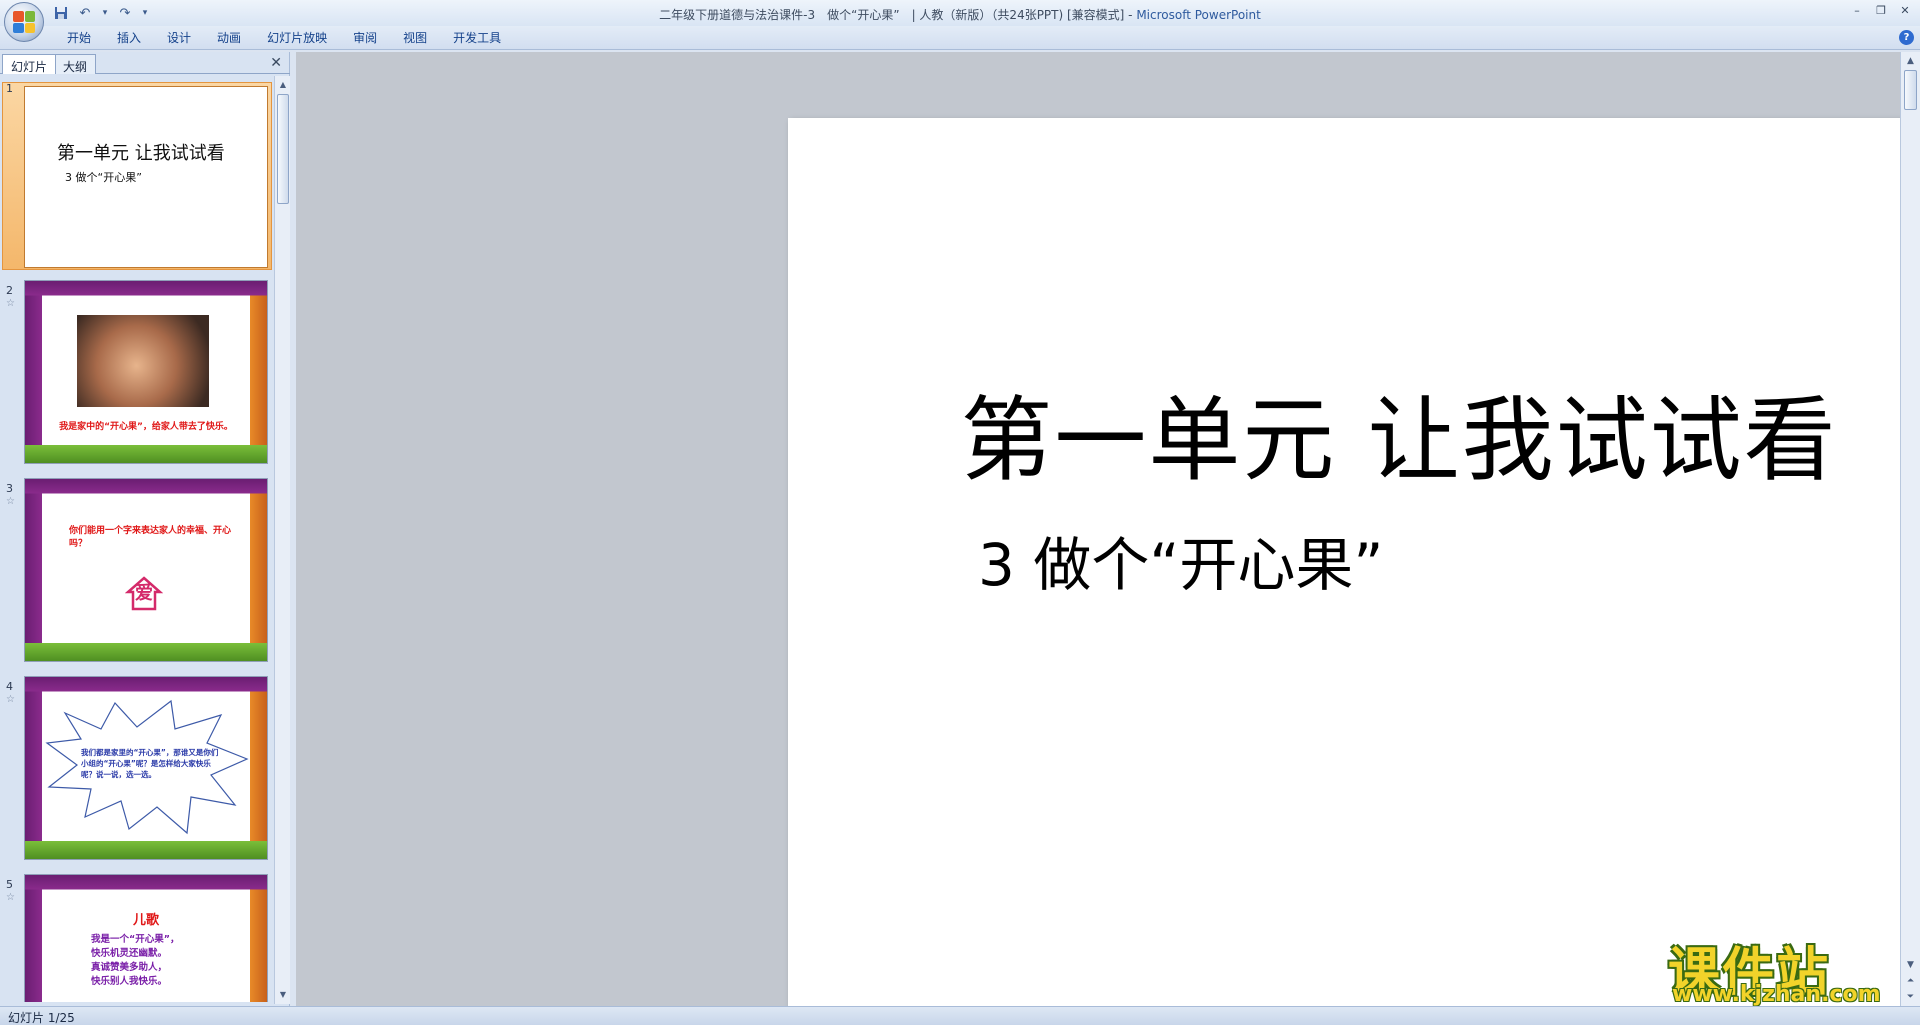 This screenshot has height=1025, width=1920. Describe the element at coordinates (282, 540) in the screenshot. I see `thumbnails-scrollbar: ▲ ▼` at that location.